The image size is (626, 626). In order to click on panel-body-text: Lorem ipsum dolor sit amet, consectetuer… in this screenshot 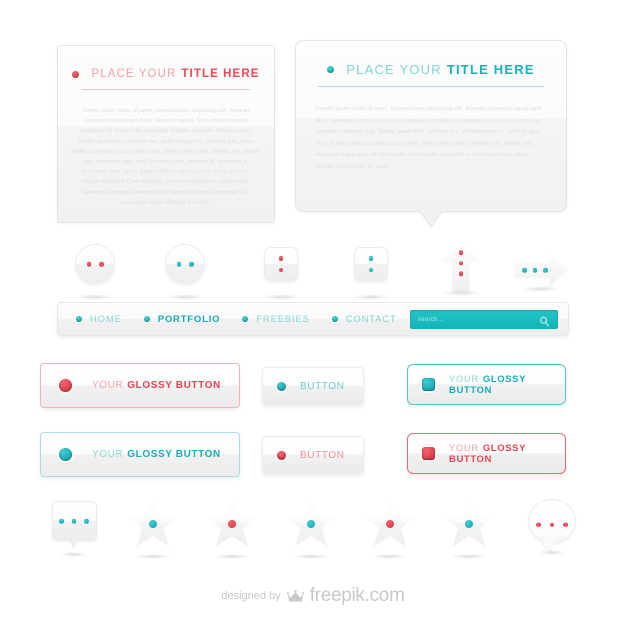, I will do `click(166, 157)`.